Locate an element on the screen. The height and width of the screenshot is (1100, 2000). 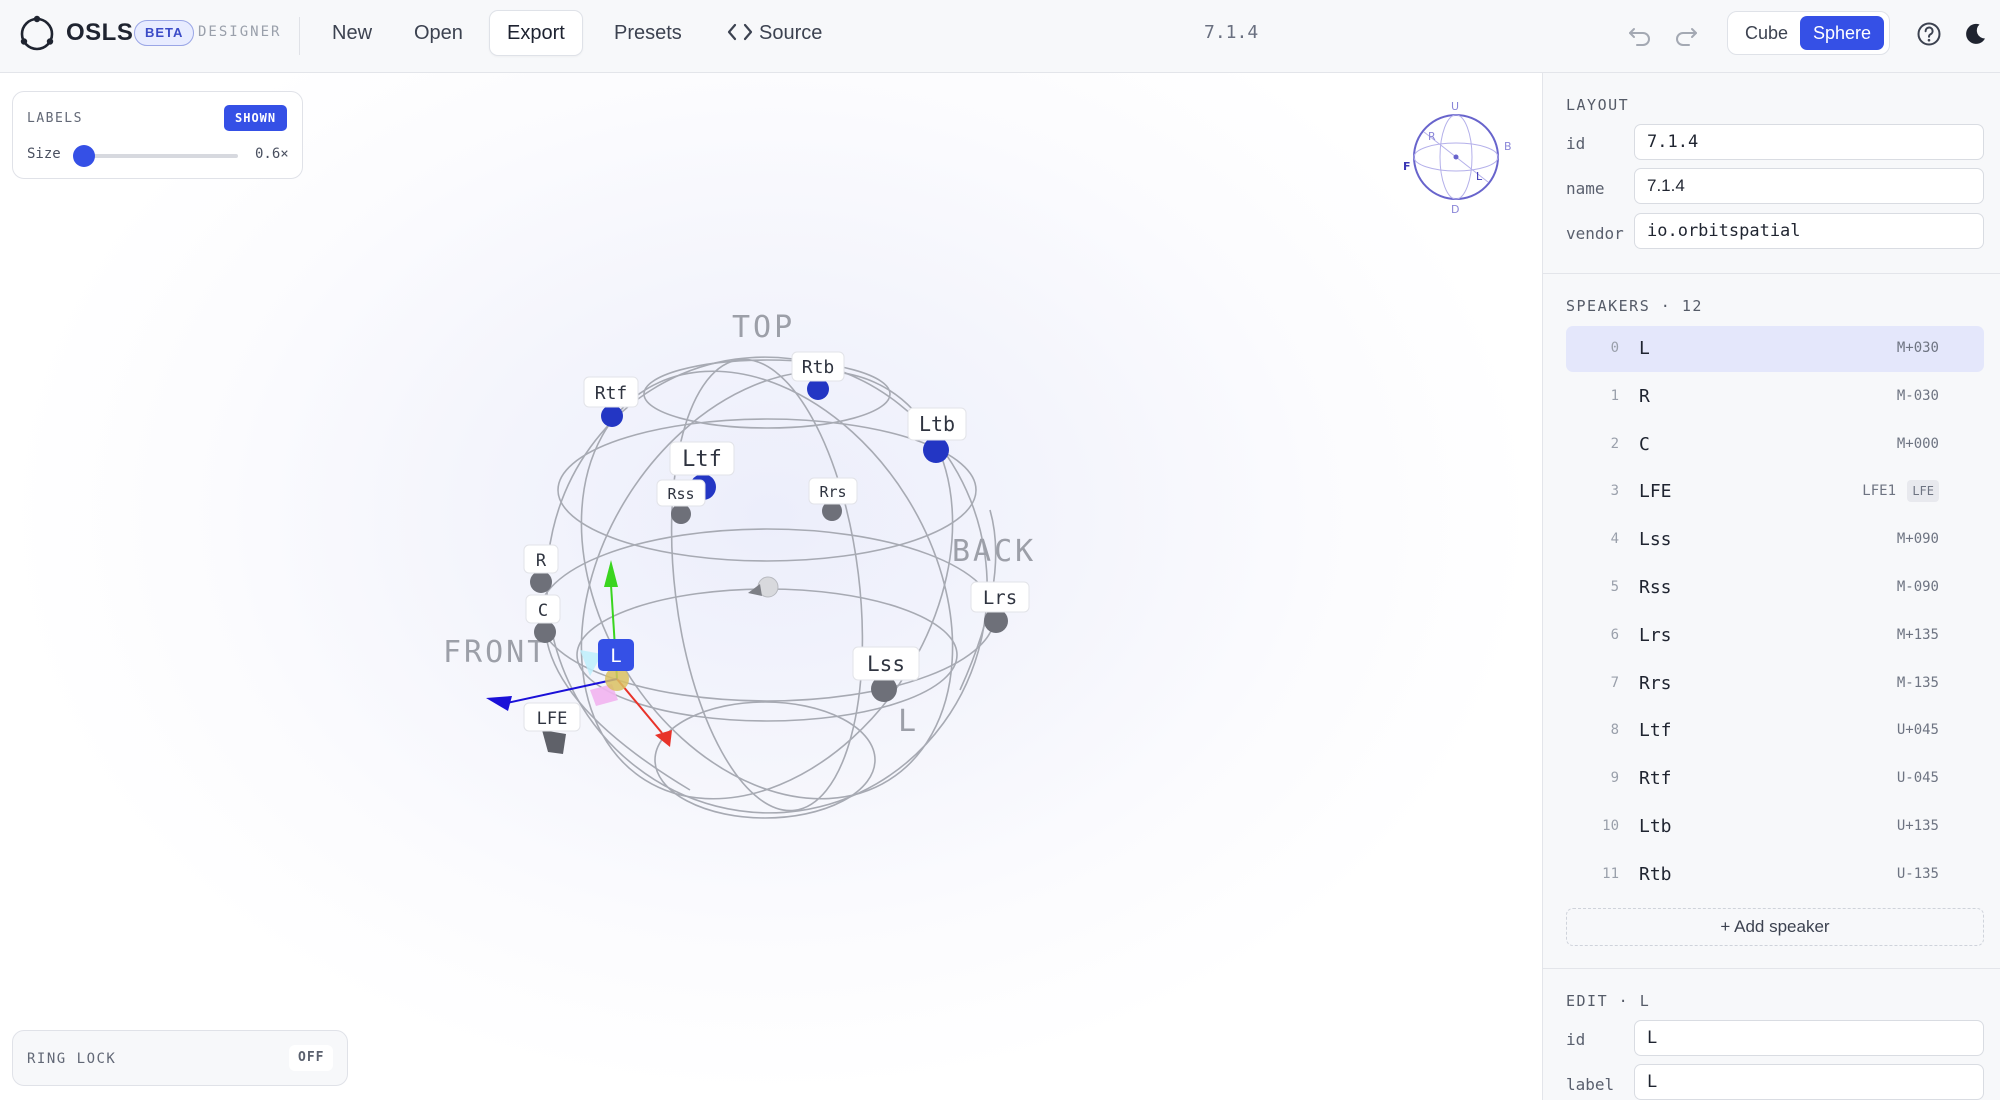
label-c: C is located at coordinates (543, 611).